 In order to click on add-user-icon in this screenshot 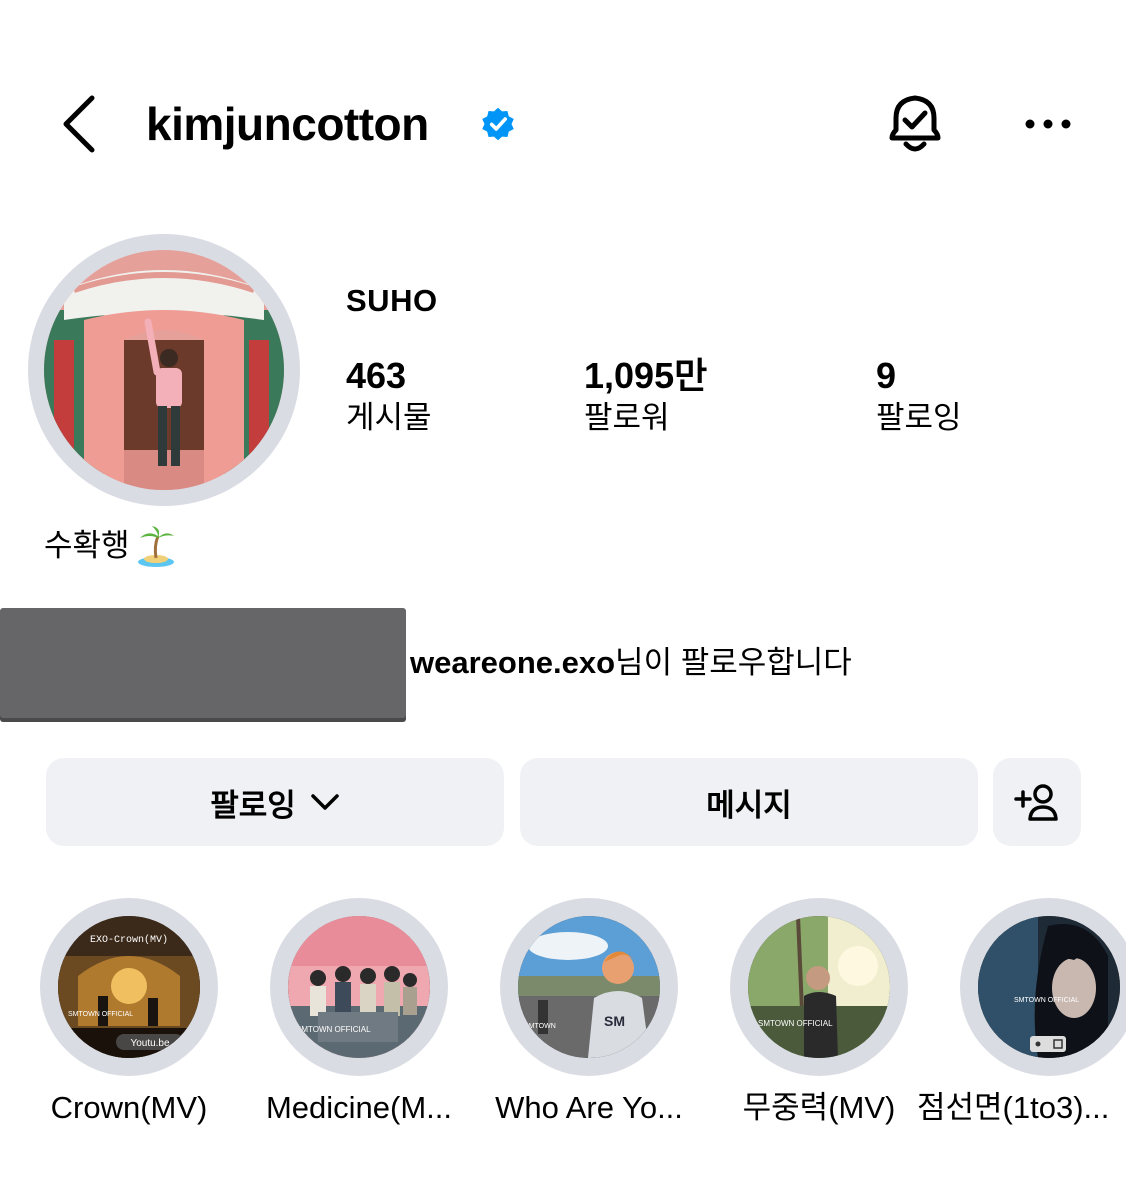, I will do `click(1036, 802)`.